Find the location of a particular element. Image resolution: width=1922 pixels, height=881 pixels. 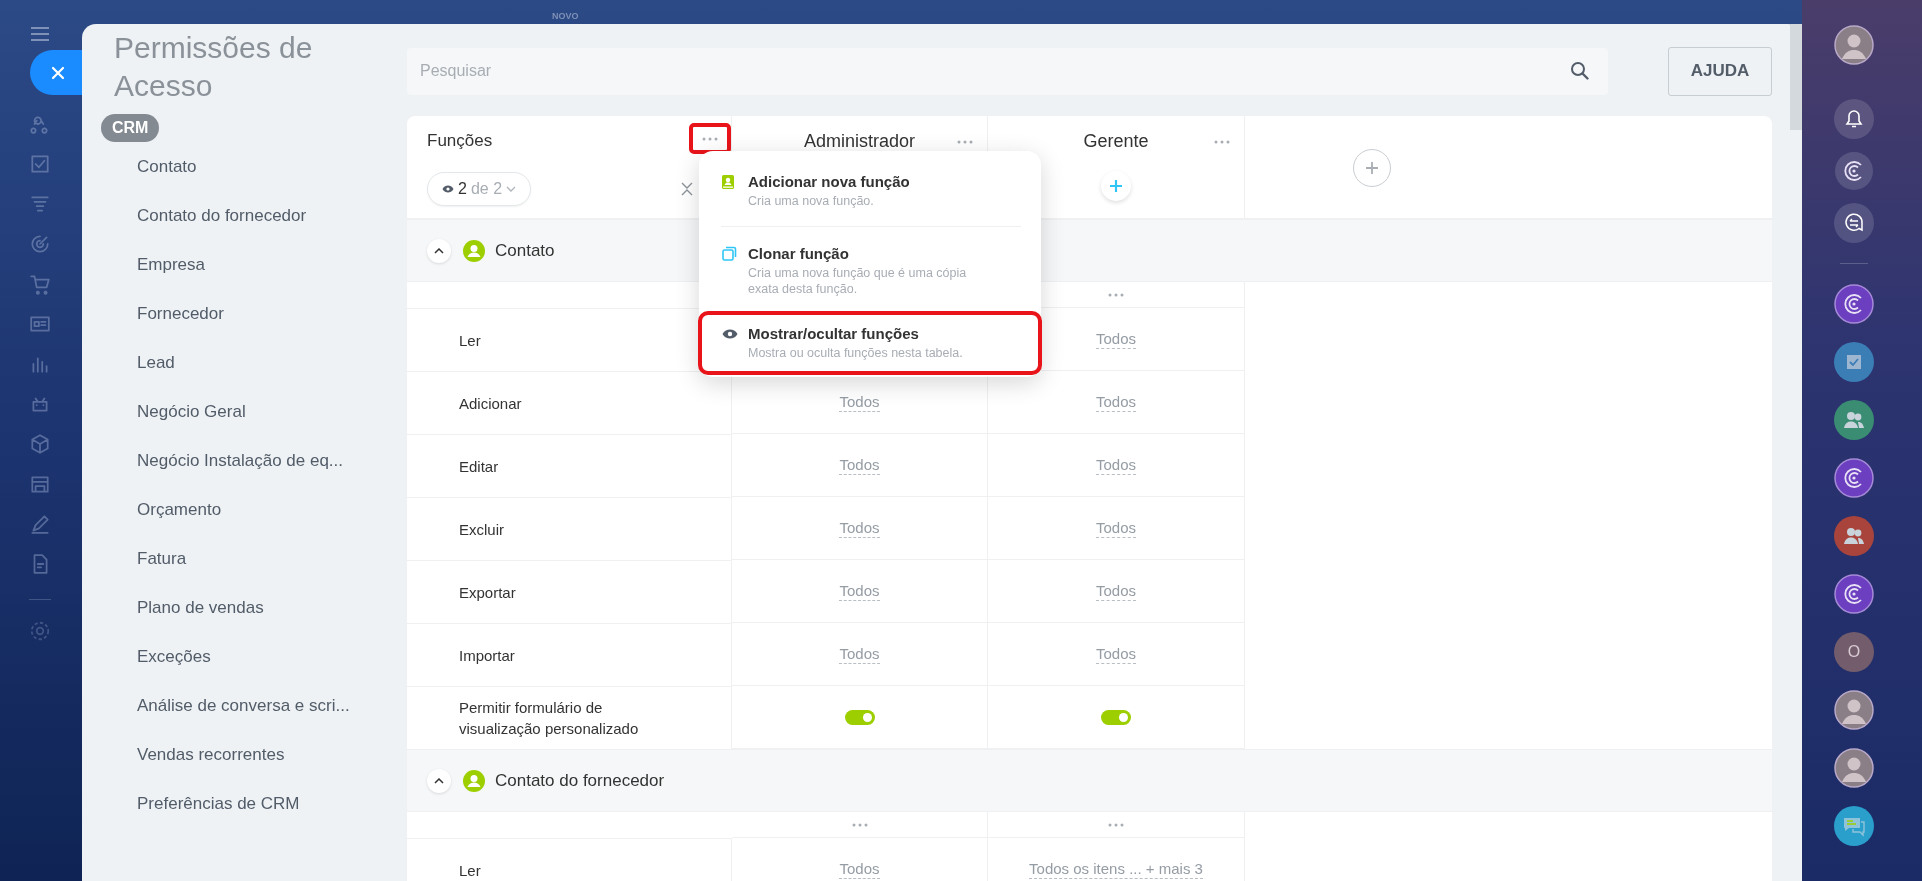

role-title: Administrador is located at coordinates (859, 142).